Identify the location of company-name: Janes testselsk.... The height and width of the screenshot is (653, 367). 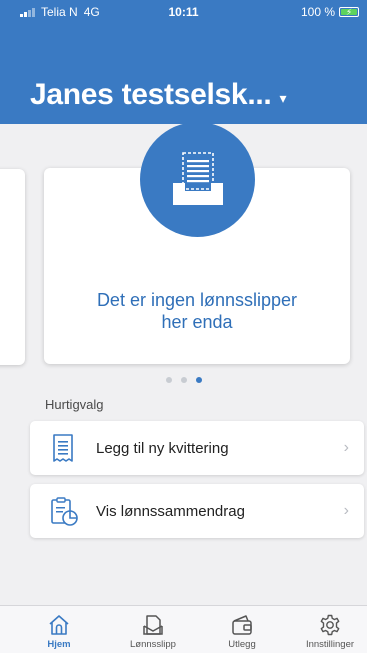
(151, 94).